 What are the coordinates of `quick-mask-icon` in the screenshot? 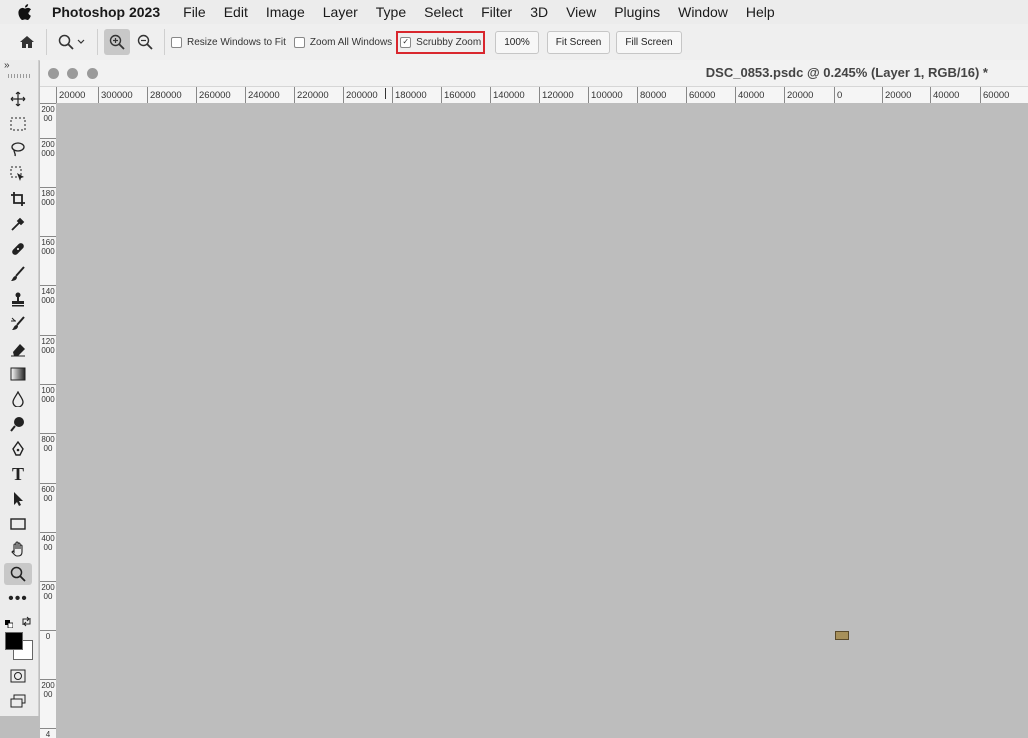 It's located at (18, 676).